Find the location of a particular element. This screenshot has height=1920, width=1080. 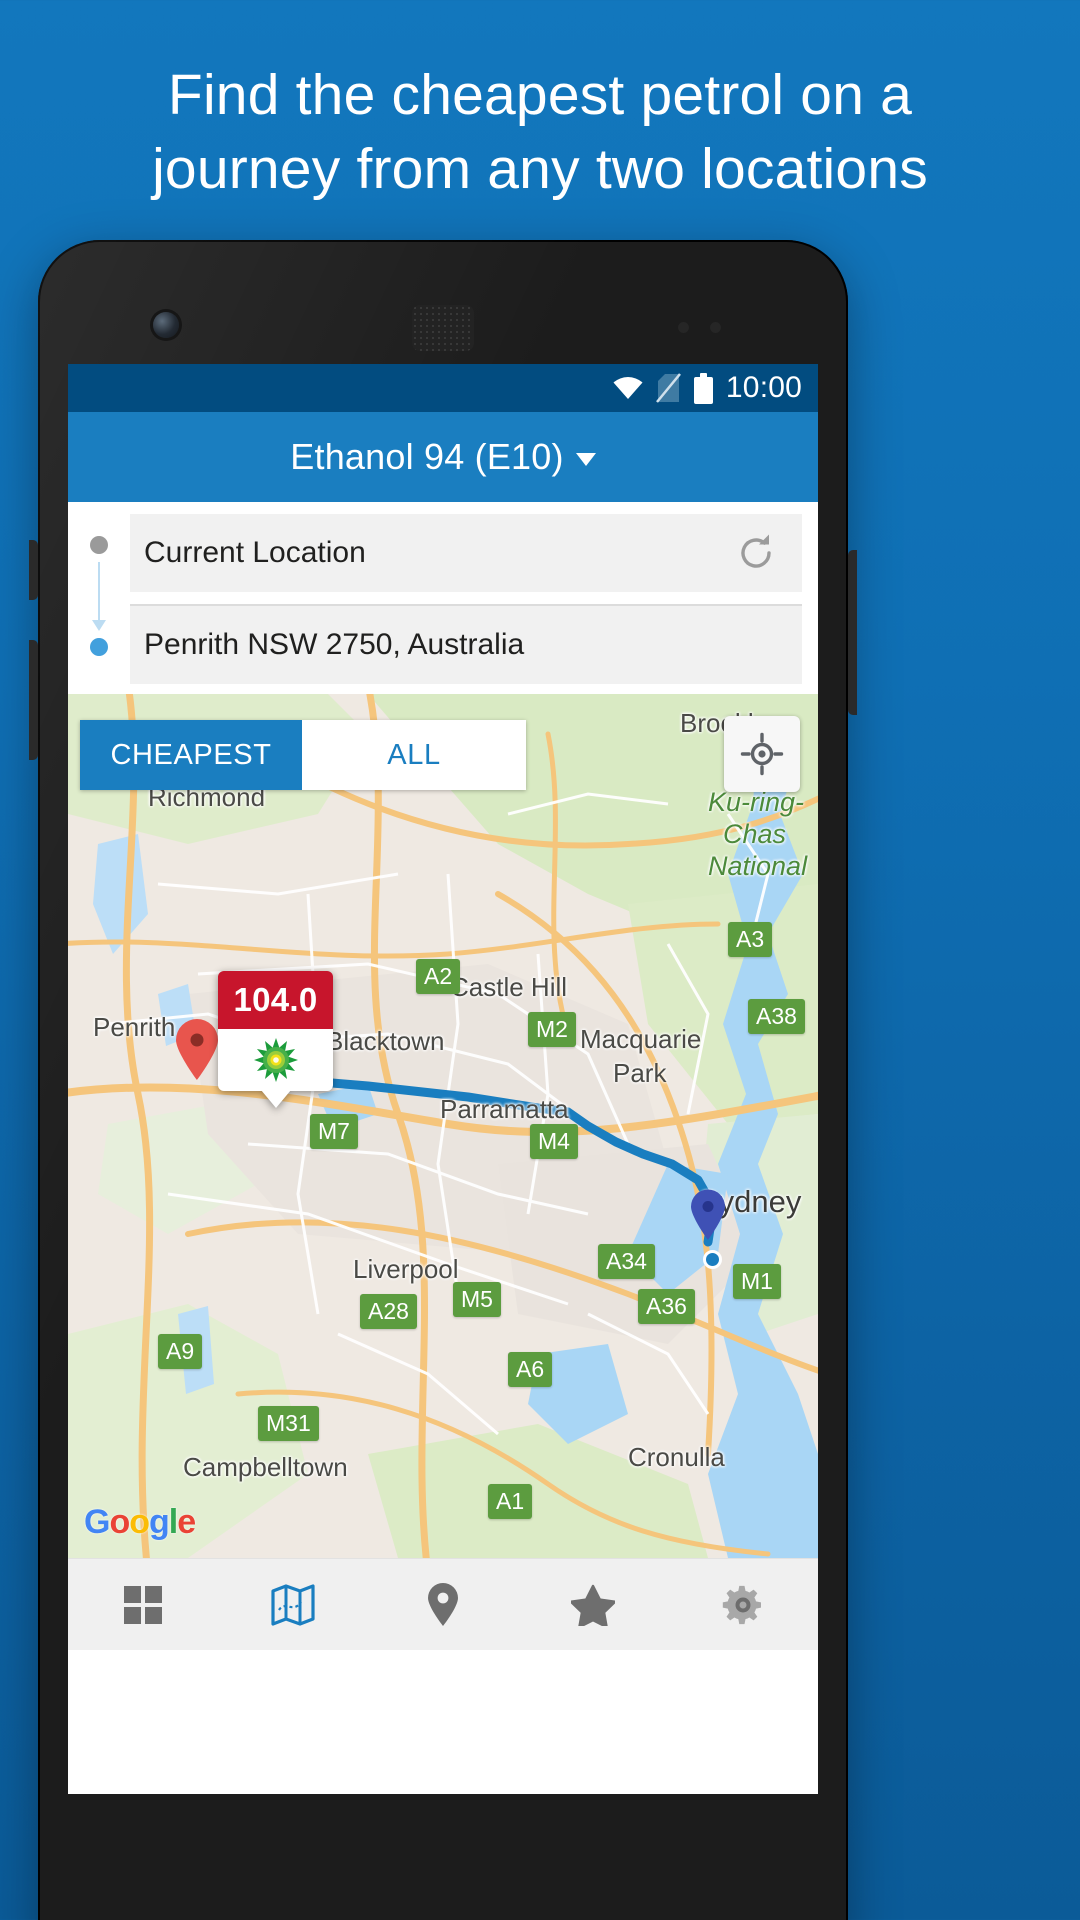

bp-logo-icon is located at coordinates (276, 1060).